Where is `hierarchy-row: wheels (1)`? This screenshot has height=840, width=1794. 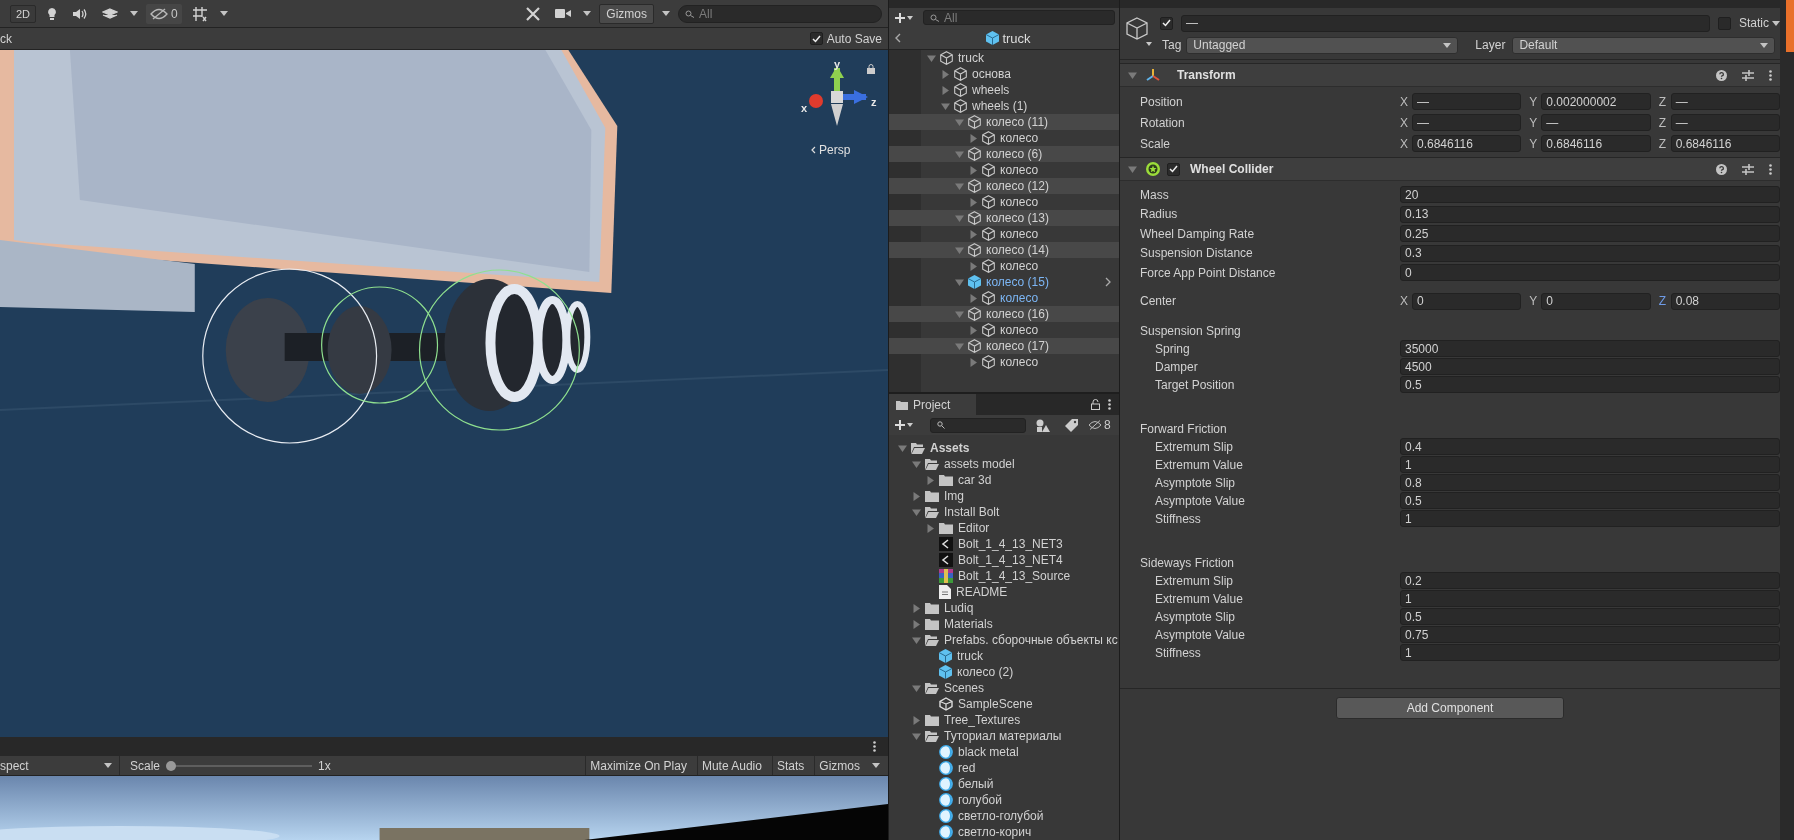
hierarchy-row: wheels (1) is located at coordinates (1004, 106).